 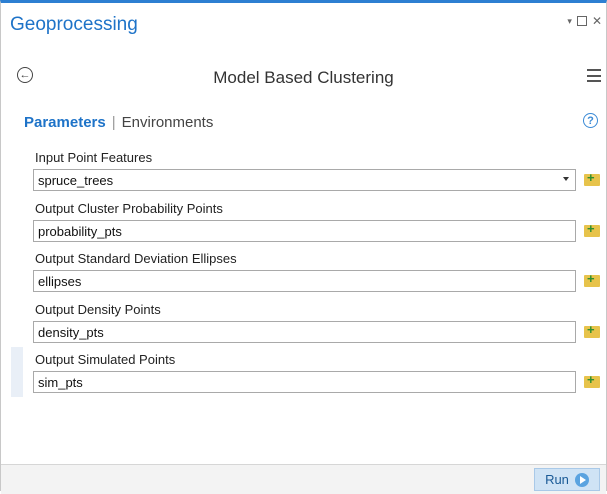 What do you see at coordinates (597, 21) in the screenshot?
I see `close-icon: ✕` at bounding box center [597, 21].